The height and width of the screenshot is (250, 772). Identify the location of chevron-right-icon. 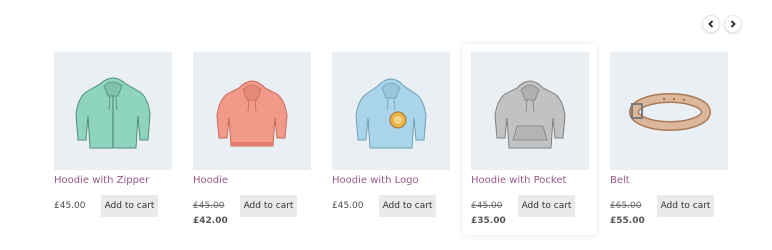
(733, 24).